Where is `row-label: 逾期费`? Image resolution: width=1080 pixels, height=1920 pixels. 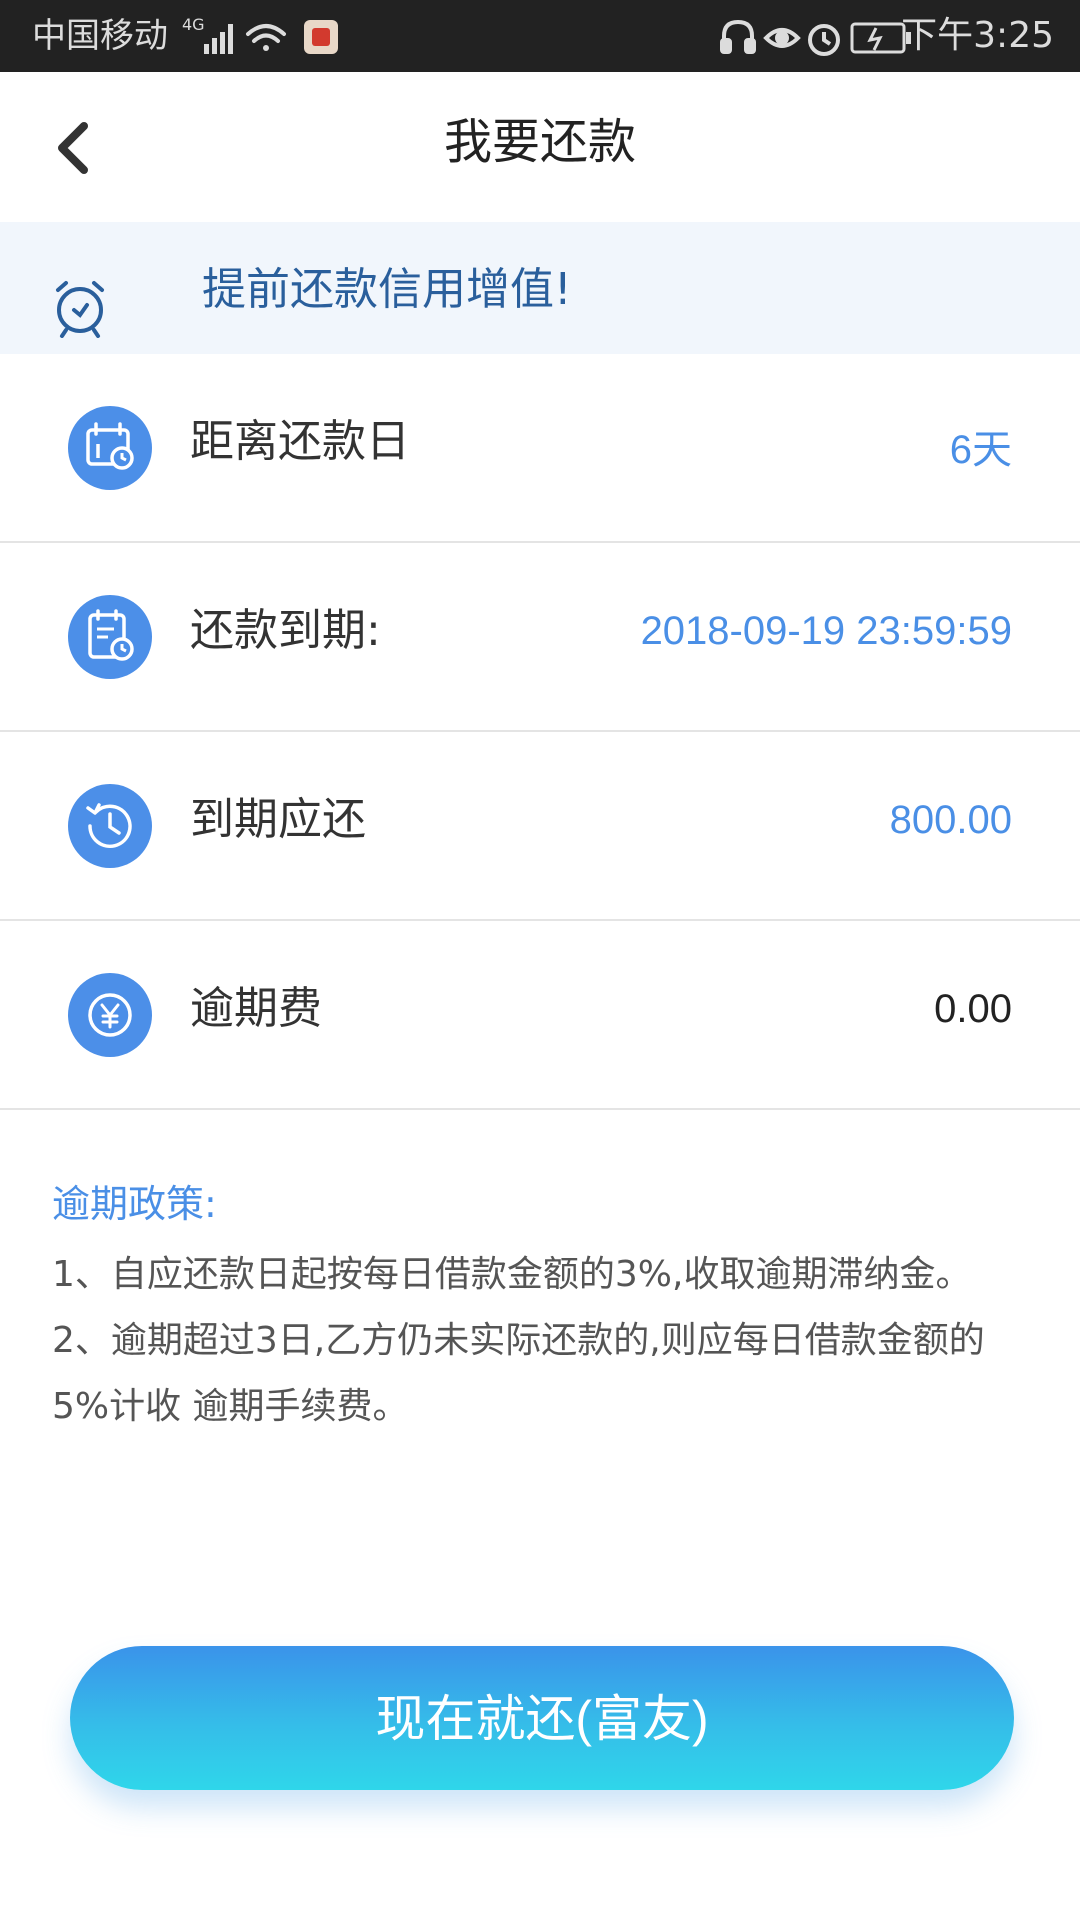 row-label: 逾期费 is located at coordinates (256, 1008).